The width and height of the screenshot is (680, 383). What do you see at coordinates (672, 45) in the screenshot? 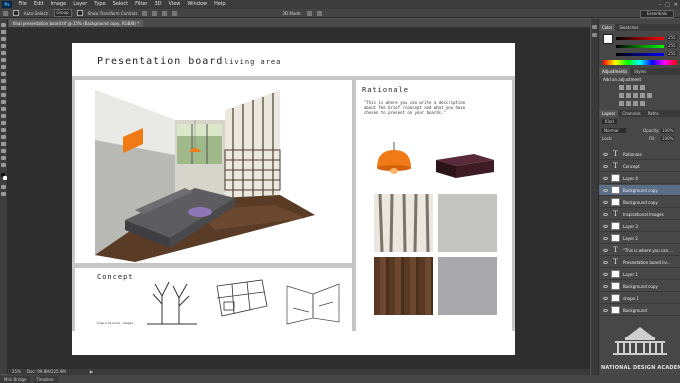
I see `green-value: 255` at bounding box center [672, 45].